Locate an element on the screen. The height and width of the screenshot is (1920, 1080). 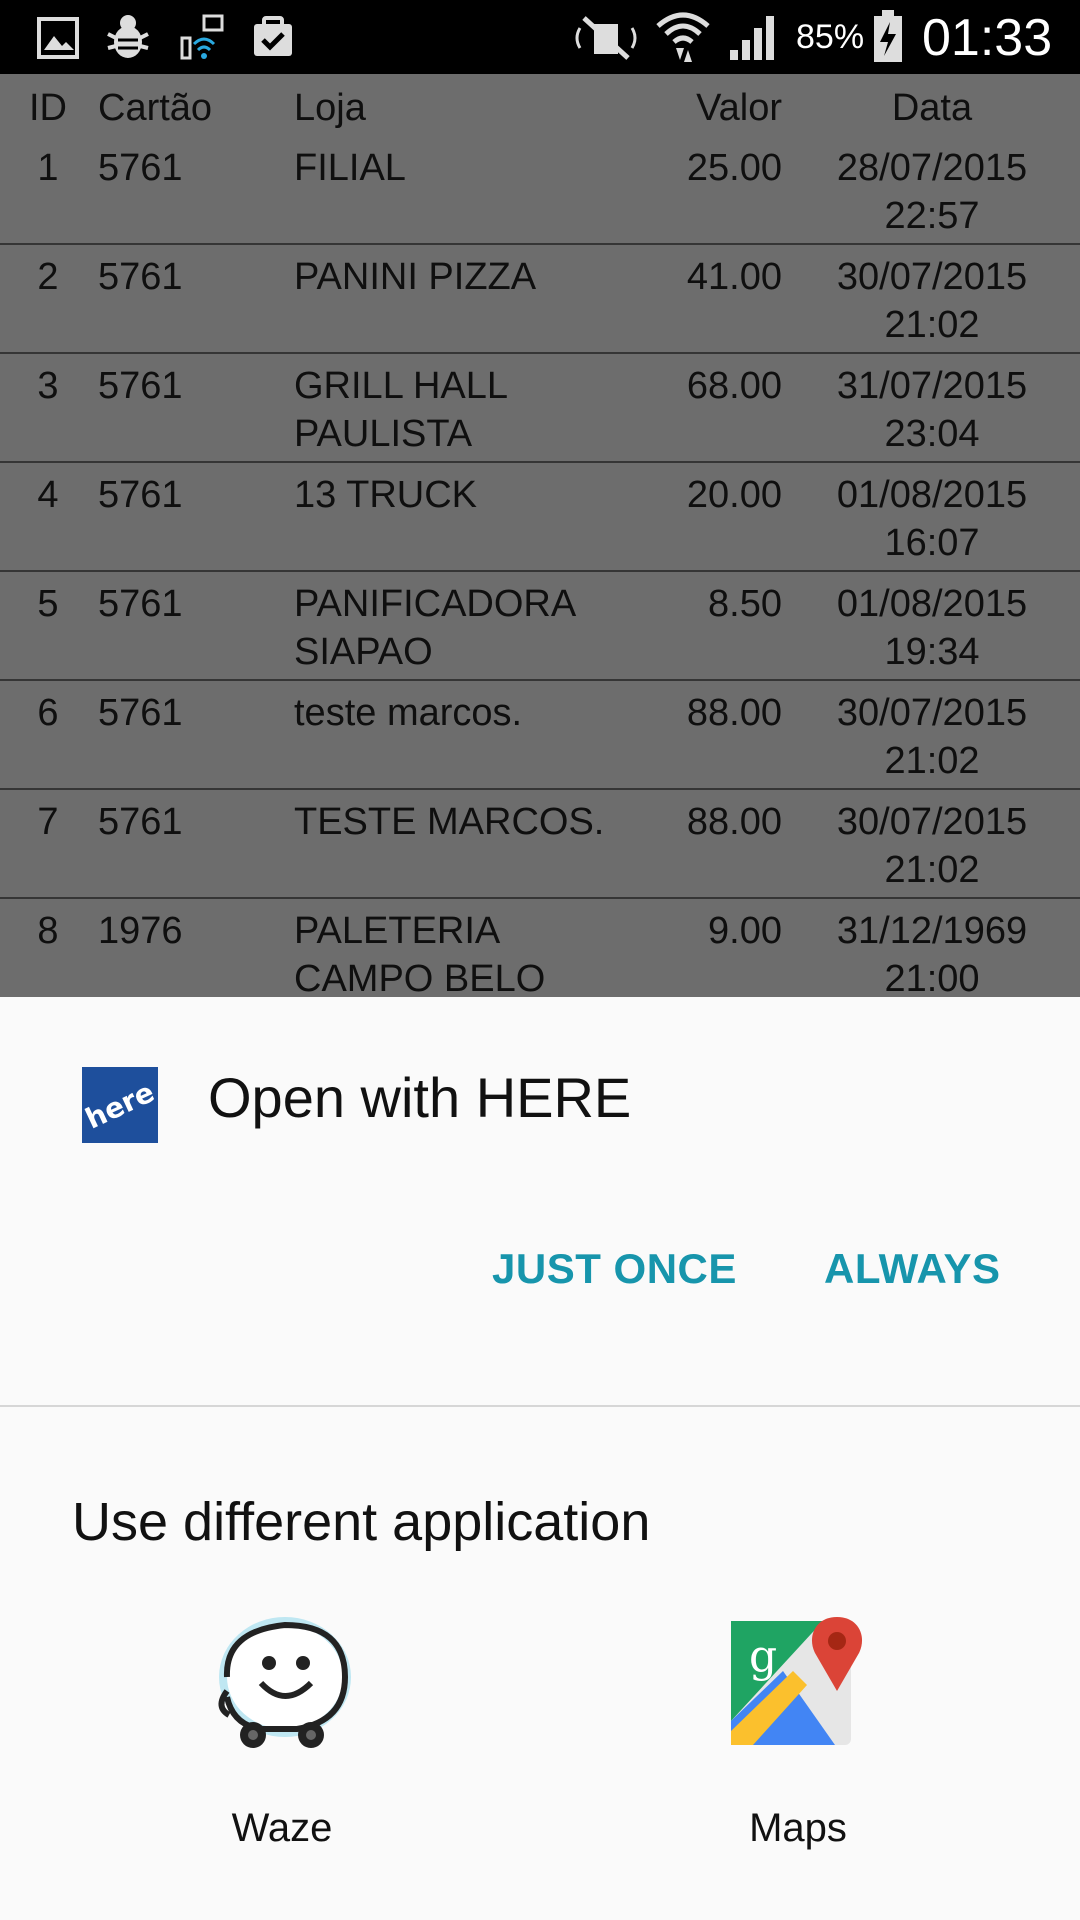
cell-id: 5 is located at coordinates (48, 604).